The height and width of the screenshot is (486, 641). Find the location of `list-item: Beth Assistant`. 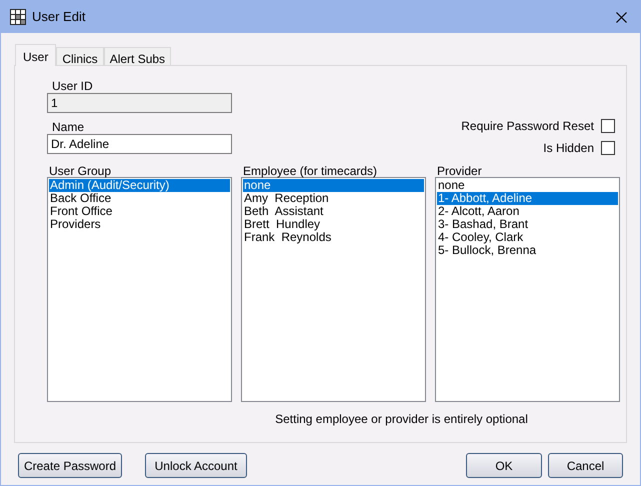

list-item: Beth Assistant is located at coordinates (333, 211).